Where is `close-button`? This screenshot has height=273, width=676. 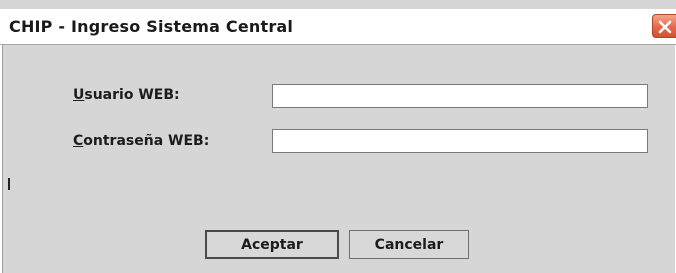
close-button is located at coordinates (664, 26).